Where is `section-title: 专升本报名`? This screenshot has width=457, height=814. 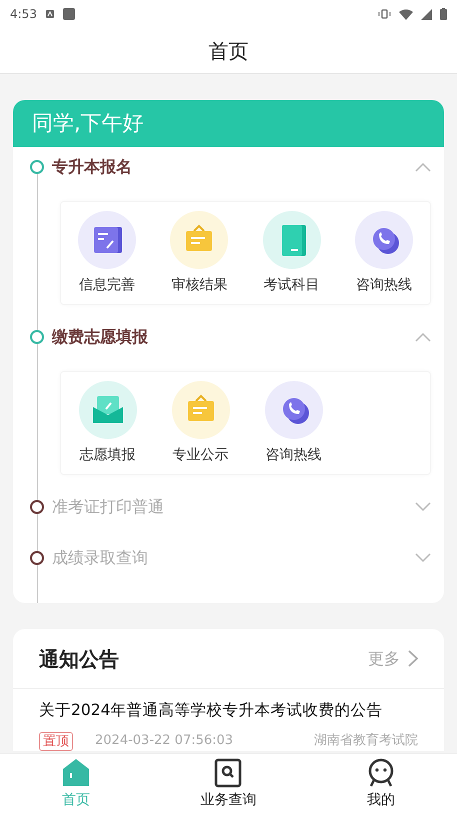
section-title: 专升本报名 is located at coordinates (233, 167).